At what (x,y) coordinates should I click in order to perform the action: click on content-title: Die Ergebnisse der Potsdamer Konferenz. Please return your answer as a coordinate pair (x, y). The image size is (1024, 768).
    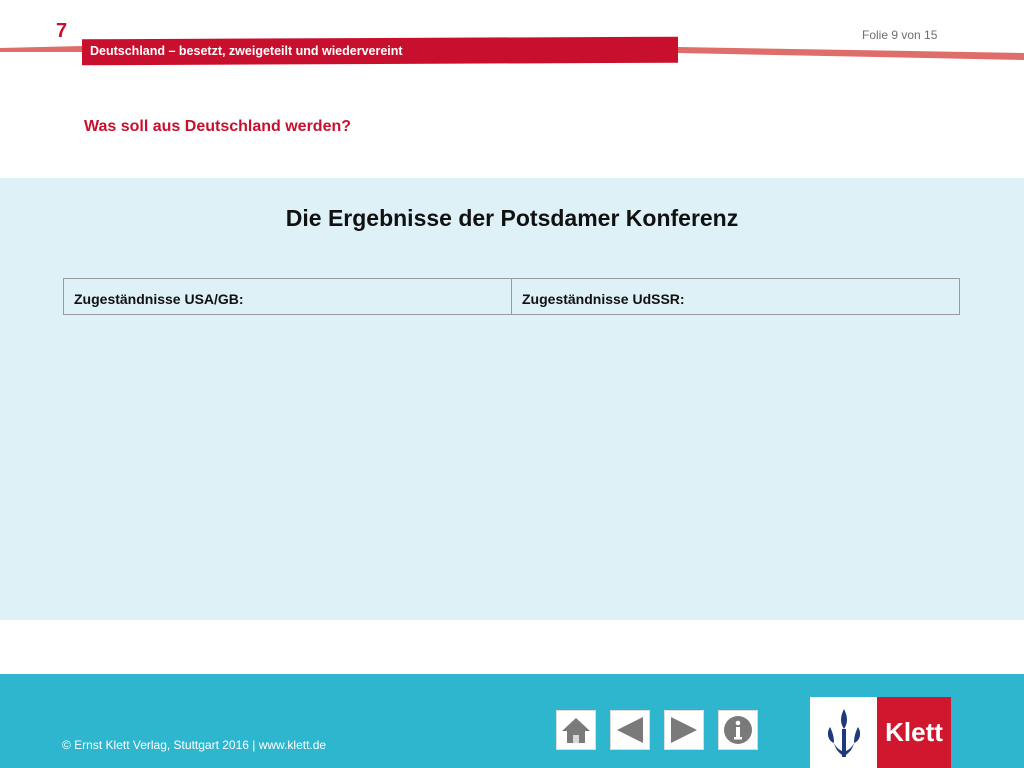
    Looking at the image, I should click on (512, 218).